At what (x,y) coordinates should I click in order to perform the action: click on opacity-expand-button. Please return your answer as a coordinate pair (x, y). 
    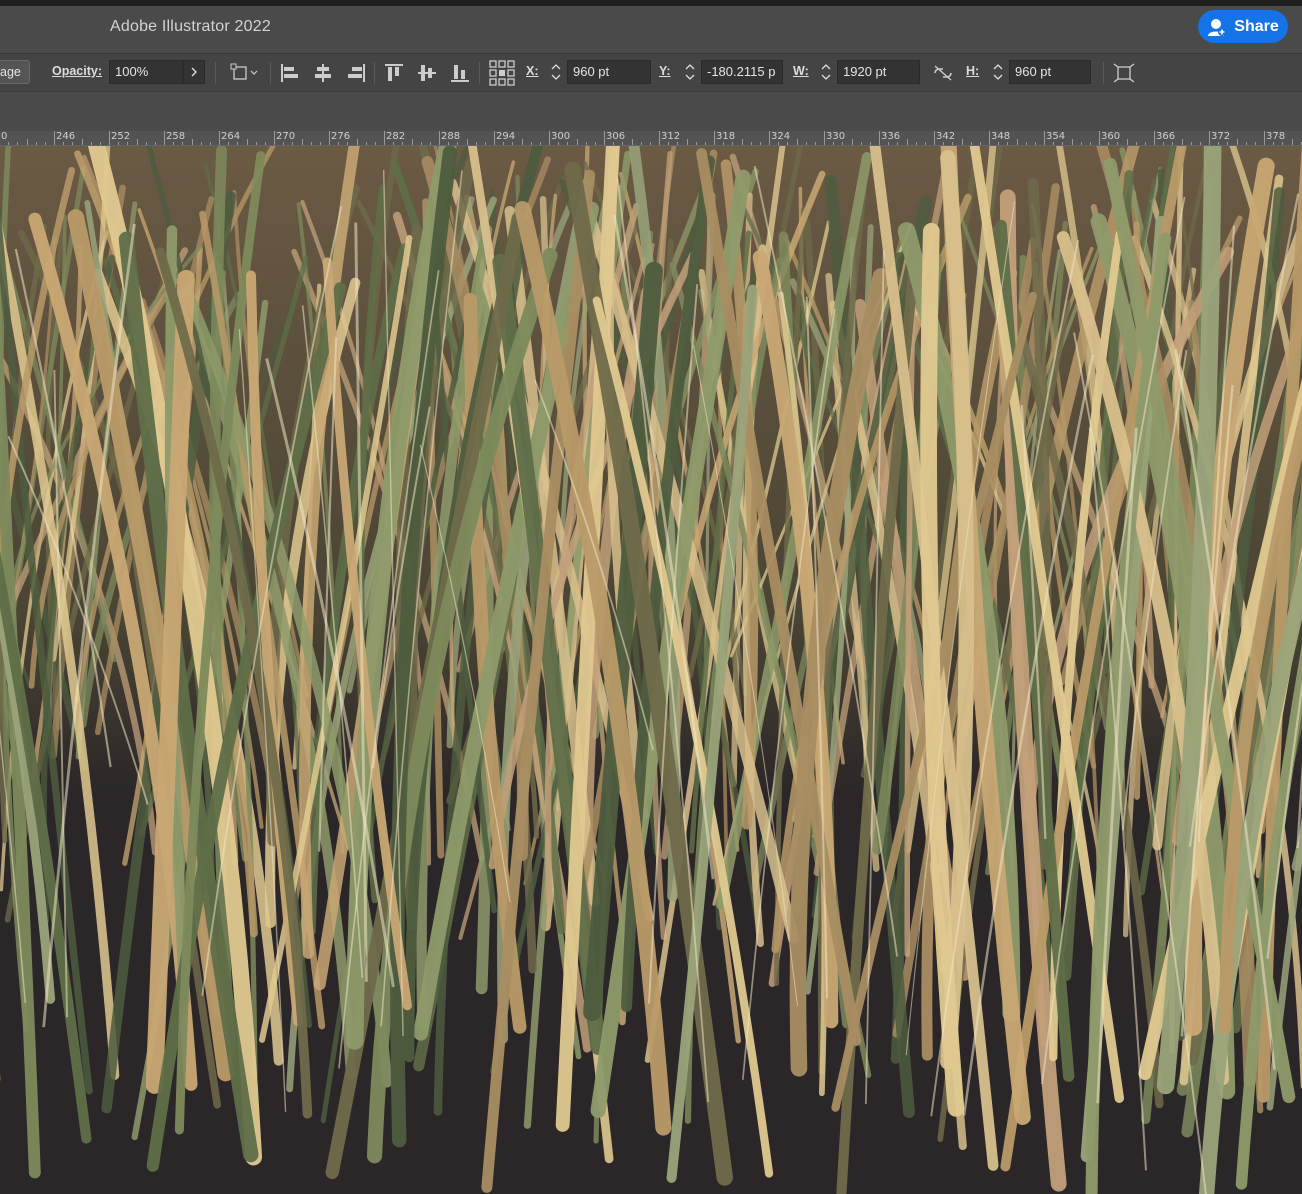
    Looking at the image, I should click on (194, 72).